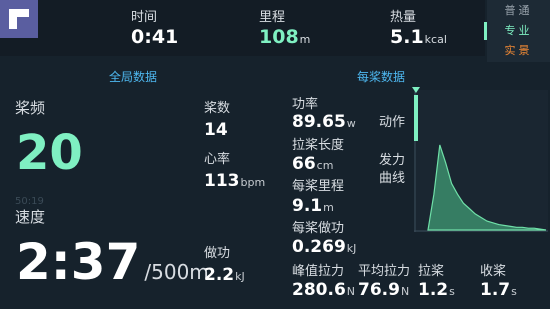 Image resolution: width=550 pixels, height=309 pixels. Describe the element at coordinates (30, 217) in the screenshot. I see `speed-label: 速度` at that location.